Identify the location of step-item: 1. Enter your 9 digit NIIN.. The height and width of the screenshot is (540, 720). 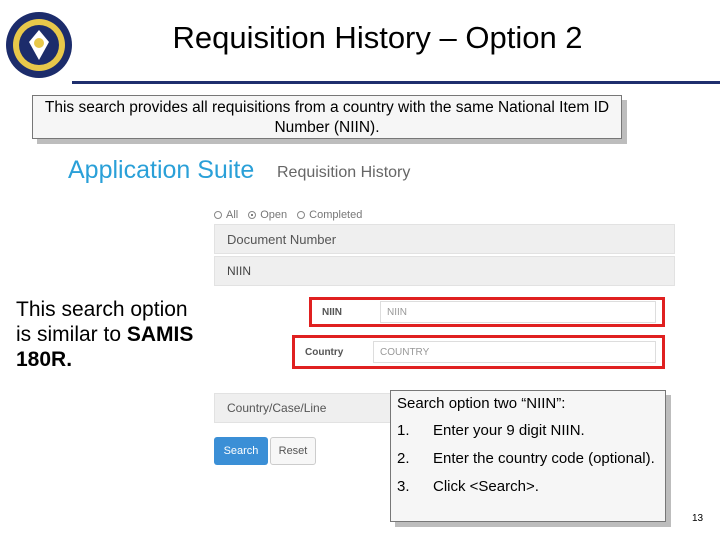
(528, 431).